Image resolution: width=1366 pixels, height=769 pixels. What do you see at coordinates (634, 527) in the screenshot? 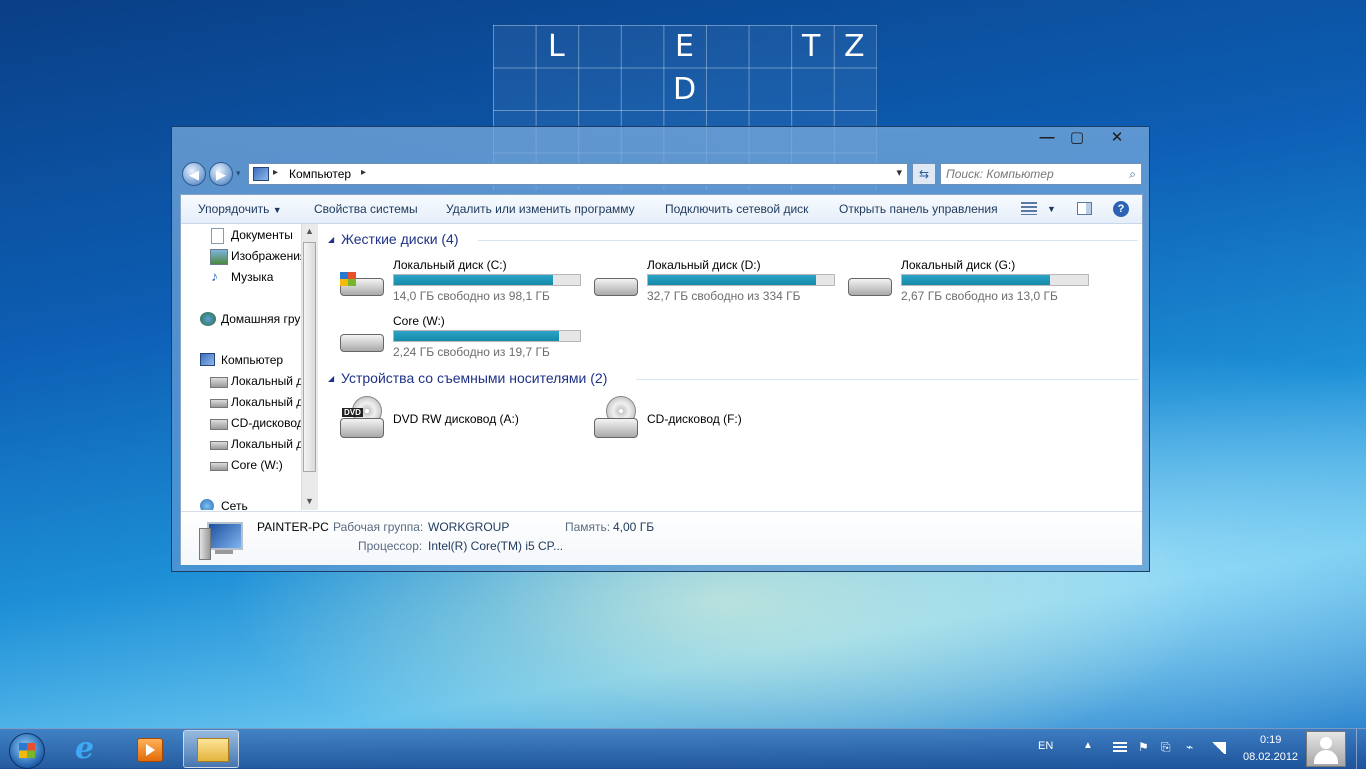
I see `memory-value: 4,00 ГБ` at bounding box center [634, 527].